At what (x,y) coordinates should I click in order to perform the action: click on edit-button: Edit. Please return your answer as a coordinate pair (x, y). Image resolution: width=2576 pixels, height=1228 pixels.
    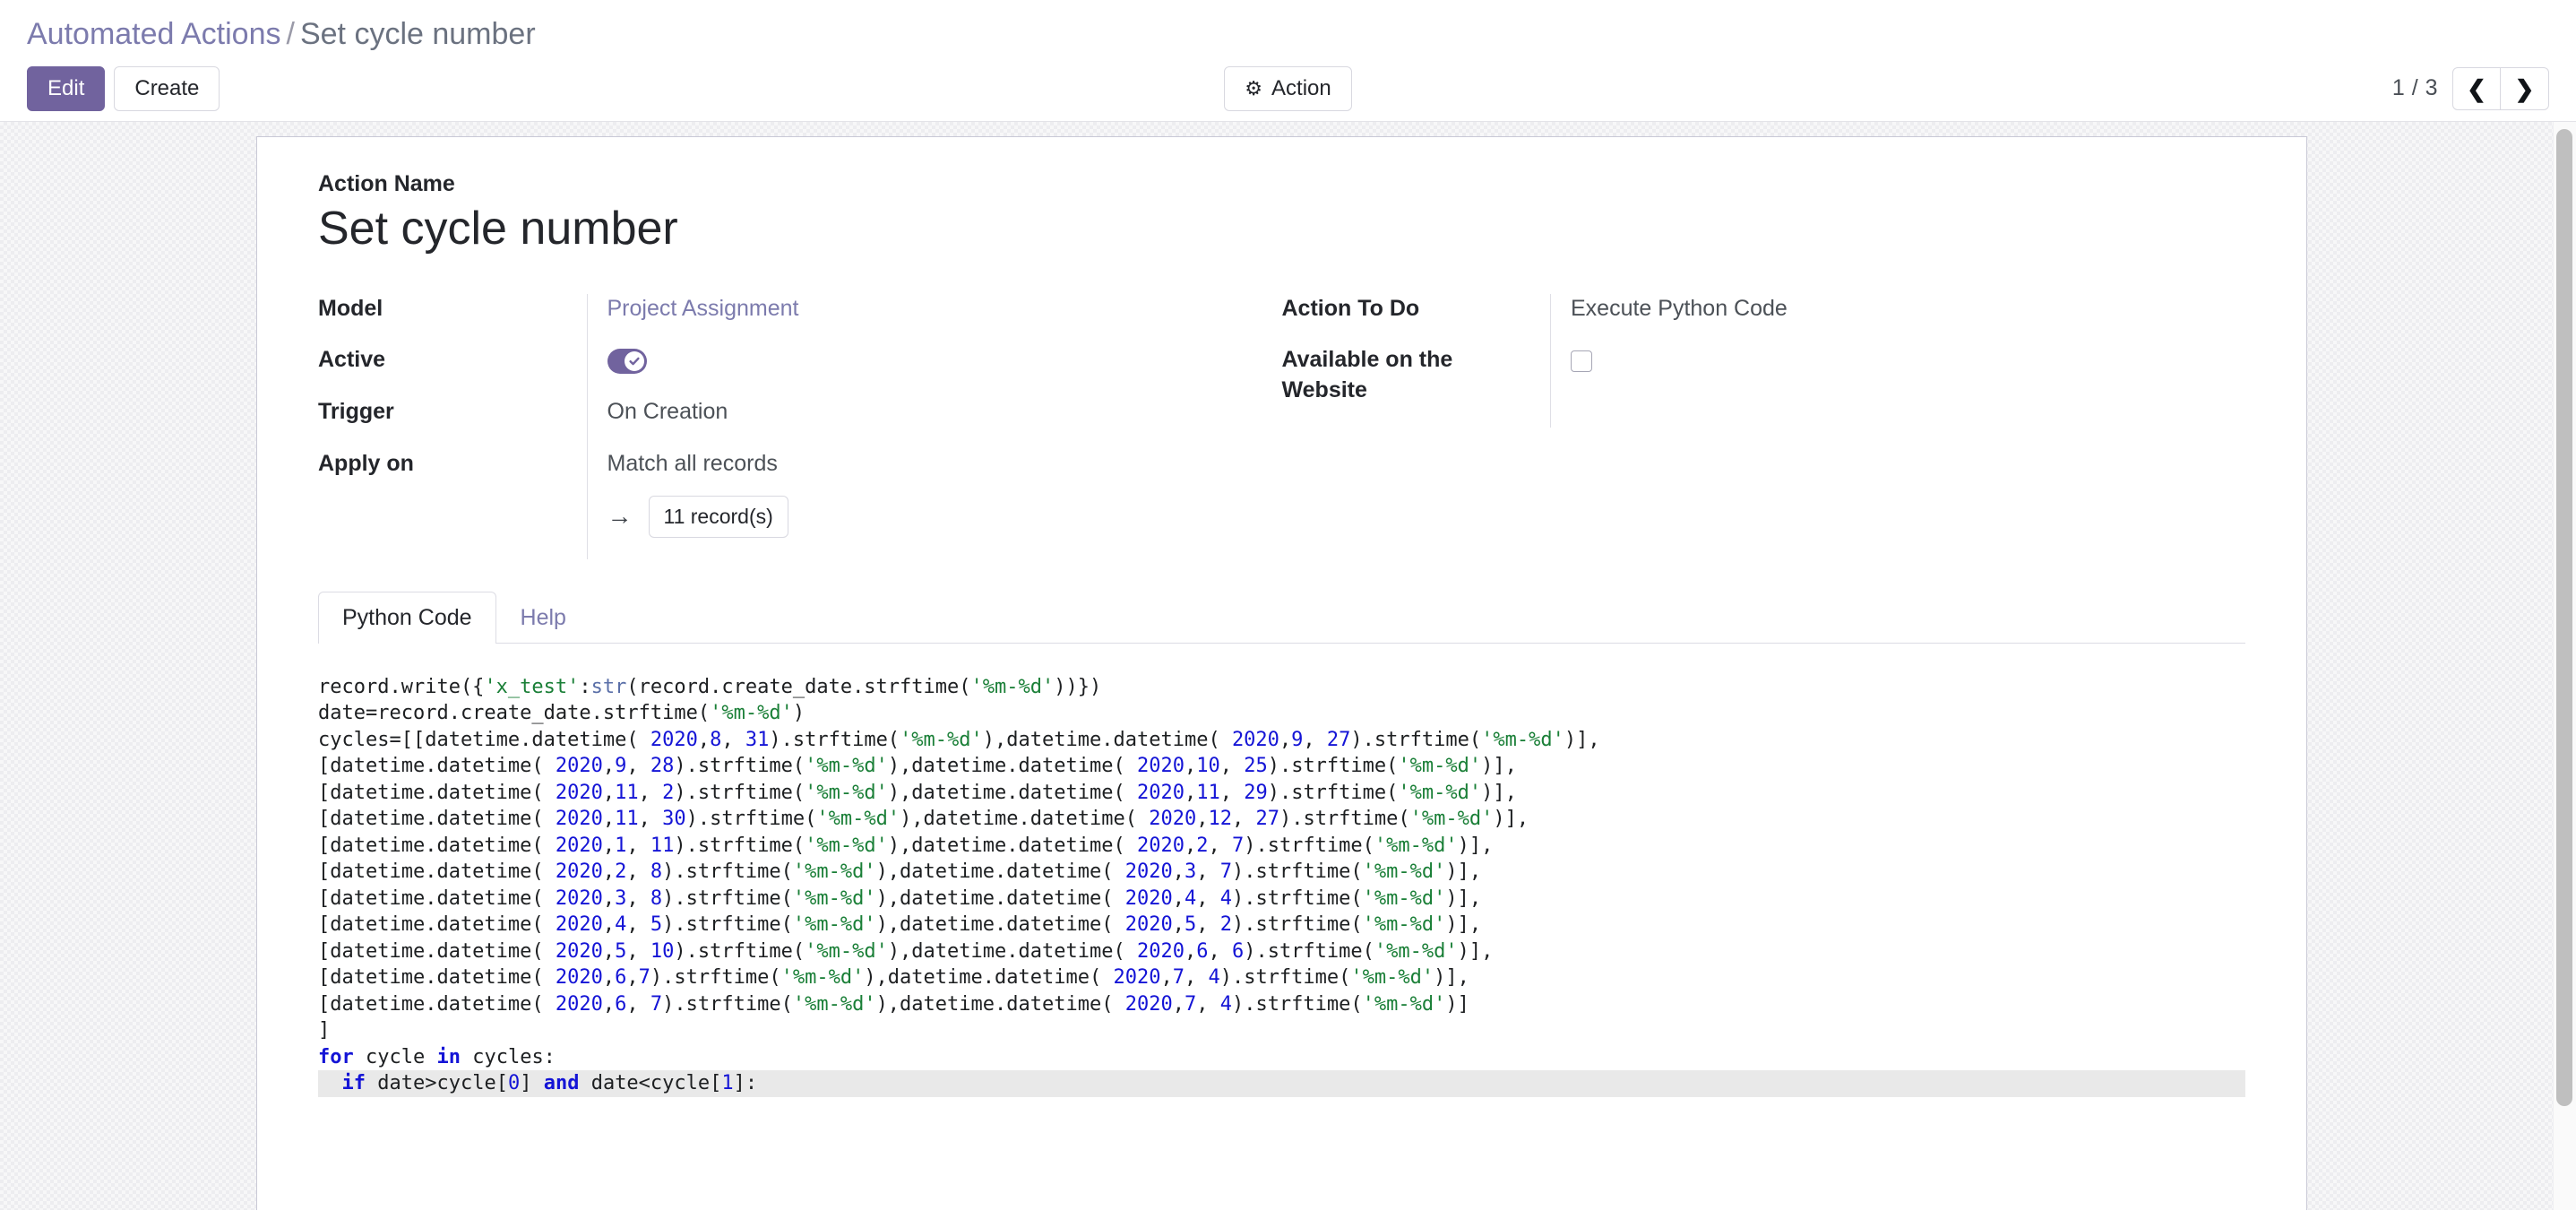
    Looking at the image, I should click on (66, 88).